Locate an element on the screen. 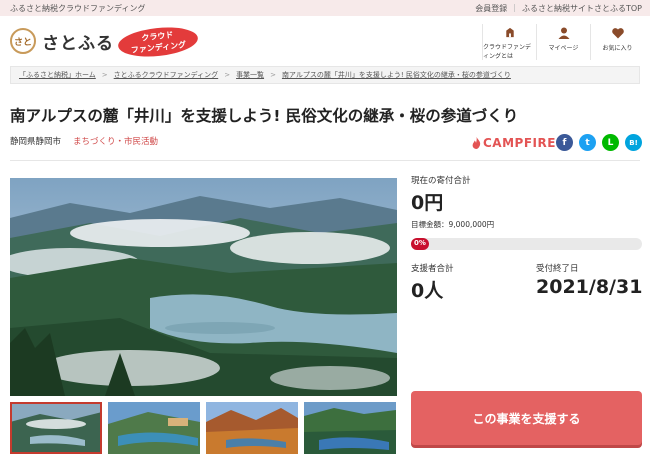 This screenshot has height=464, width=650. nav-crowdfunding-about: クラウドファンディングとは is located at coordinates (509, 42).